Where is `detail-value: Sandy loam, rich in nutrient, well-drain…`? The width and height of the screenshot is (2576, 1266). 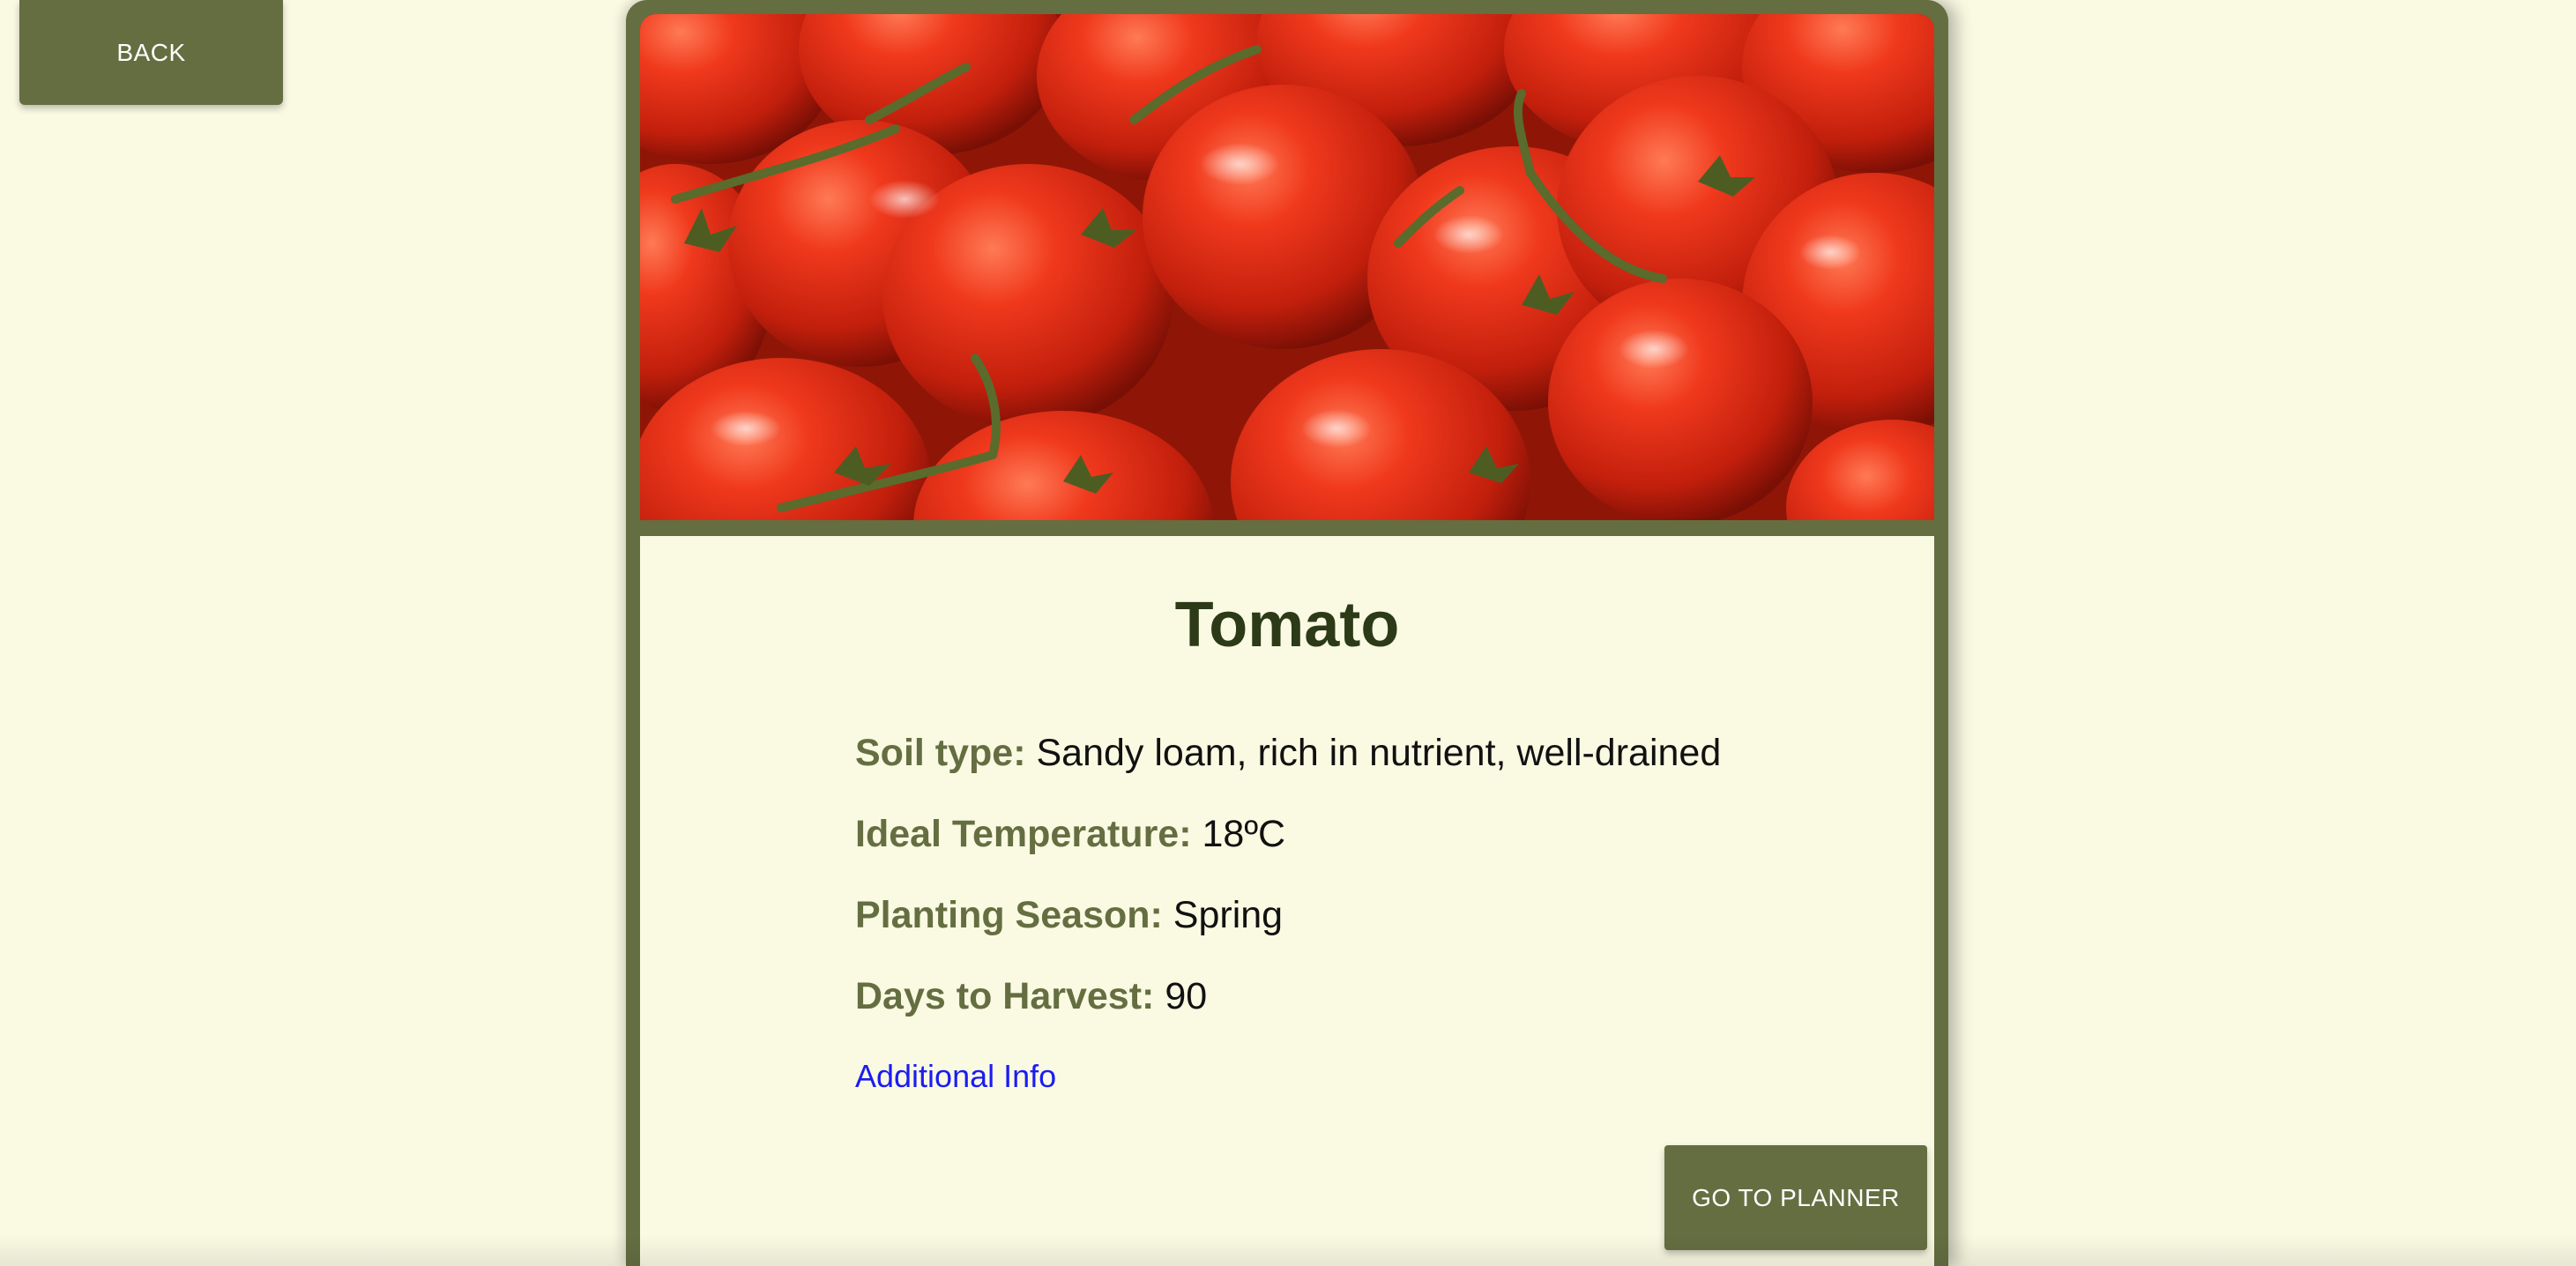 detail-value: Sandy loam, rich in nutrient, well-drain… is located at coordinates (1379, 753).